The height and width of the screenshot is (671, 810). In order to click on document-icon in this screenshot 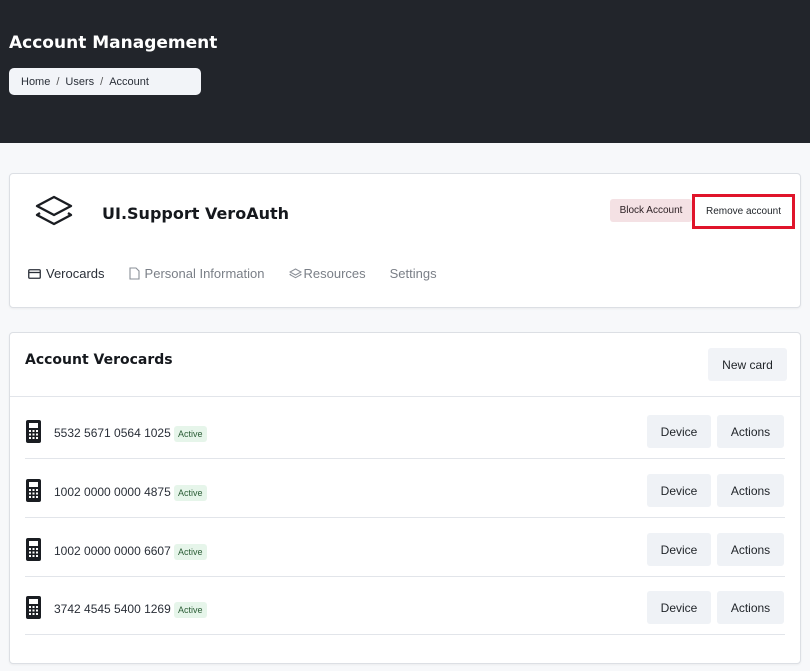, I will do `click(134, 273)`.